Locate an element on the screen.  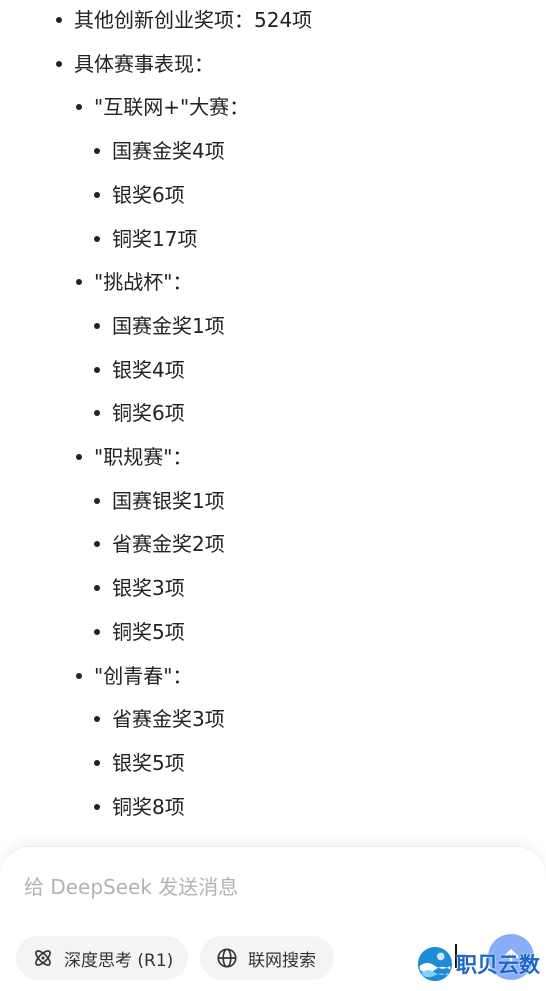
list-item-text: 国赛金奖1项 is located at coordinates (168, 325).